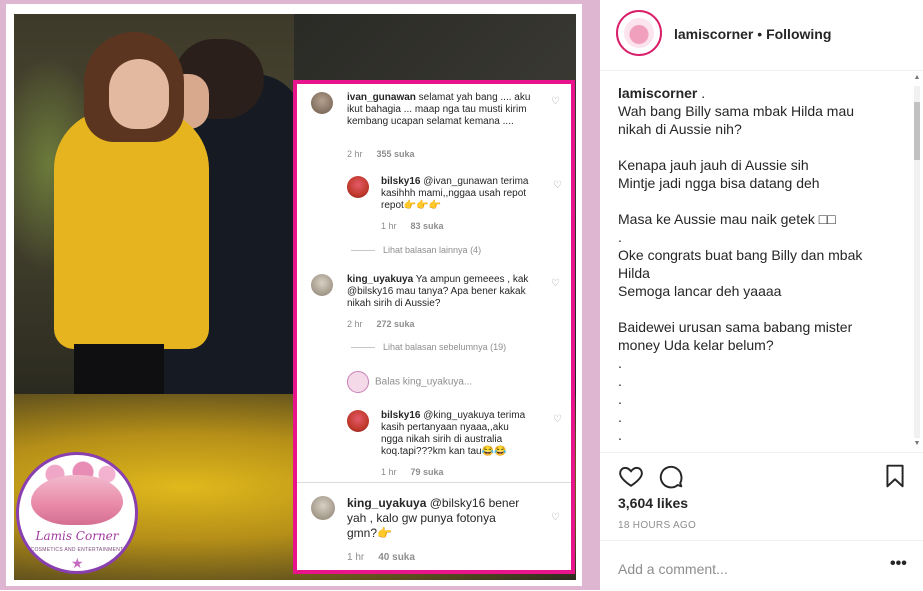  I want to click on caption-line: Hilda, so click(634, 273).